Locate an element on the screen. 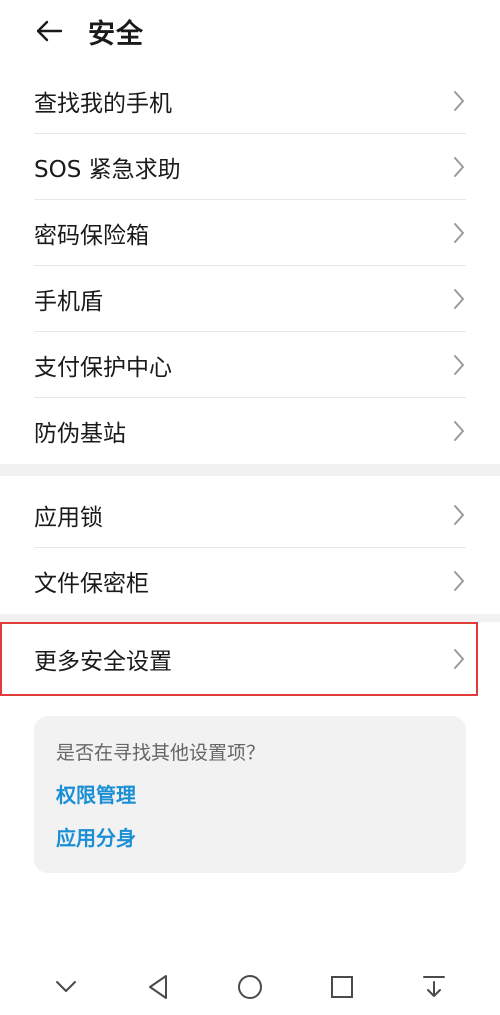 The image size is (500, 1015). link-app-twin: 应用分身 is located at coordinates (250, 836).